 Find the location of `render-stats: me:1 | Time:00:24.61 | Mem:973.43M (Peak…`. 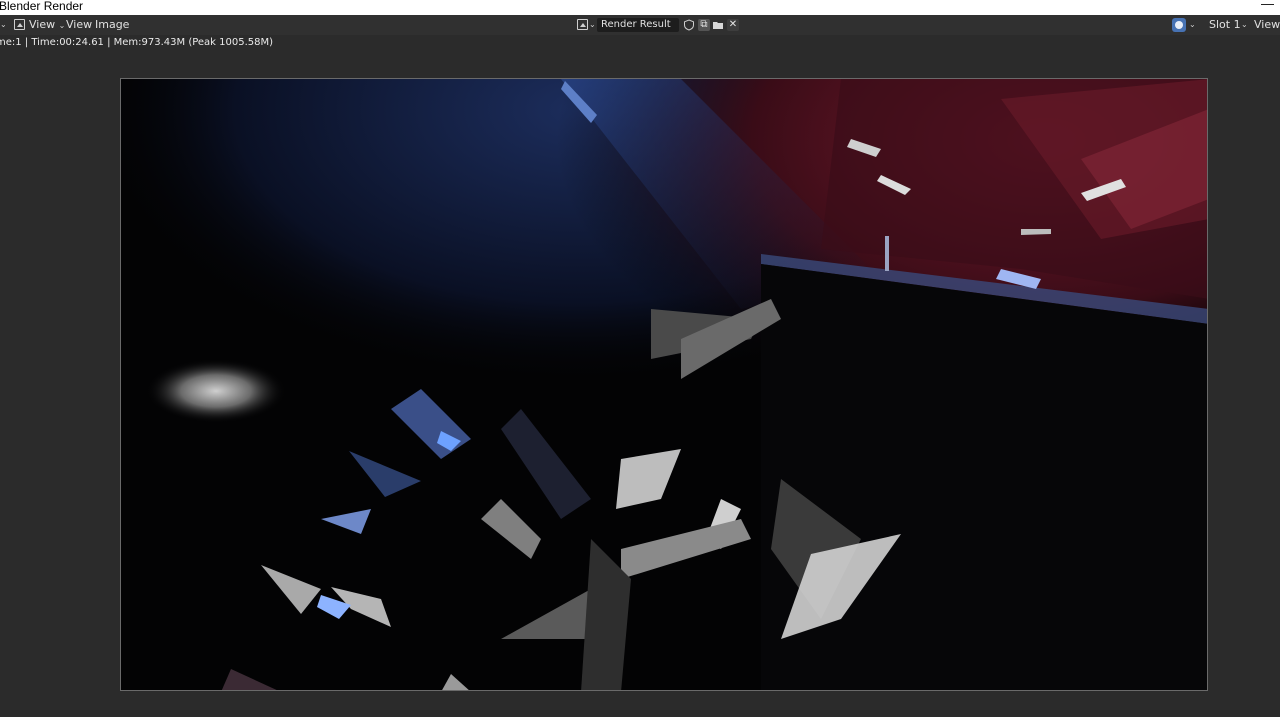

render-stats: me:1 | Time:00:24.61 | Mem:973.43M (Peak… is located at coordinates (137, 42).